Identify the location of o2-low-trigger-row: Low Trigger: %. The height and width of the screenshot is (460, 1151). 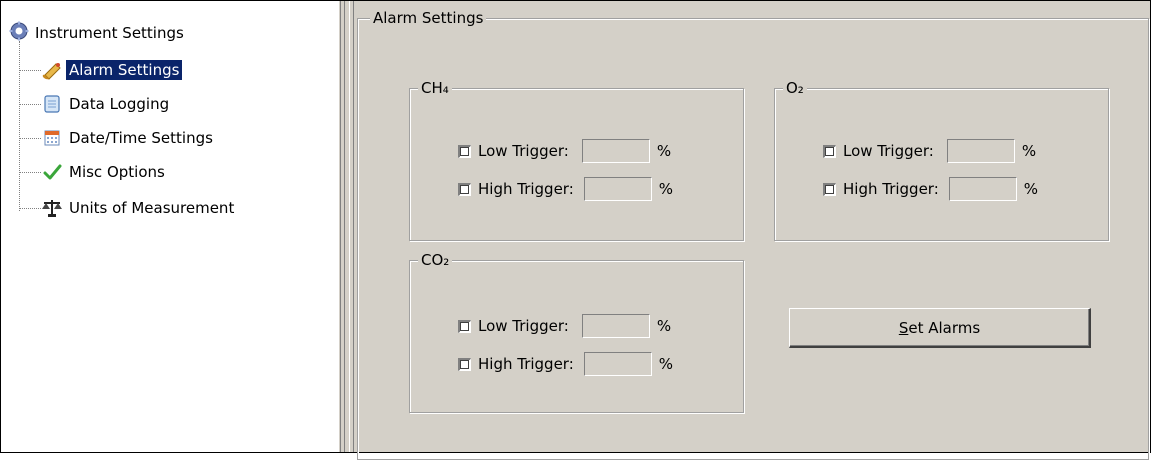
(929, 151).